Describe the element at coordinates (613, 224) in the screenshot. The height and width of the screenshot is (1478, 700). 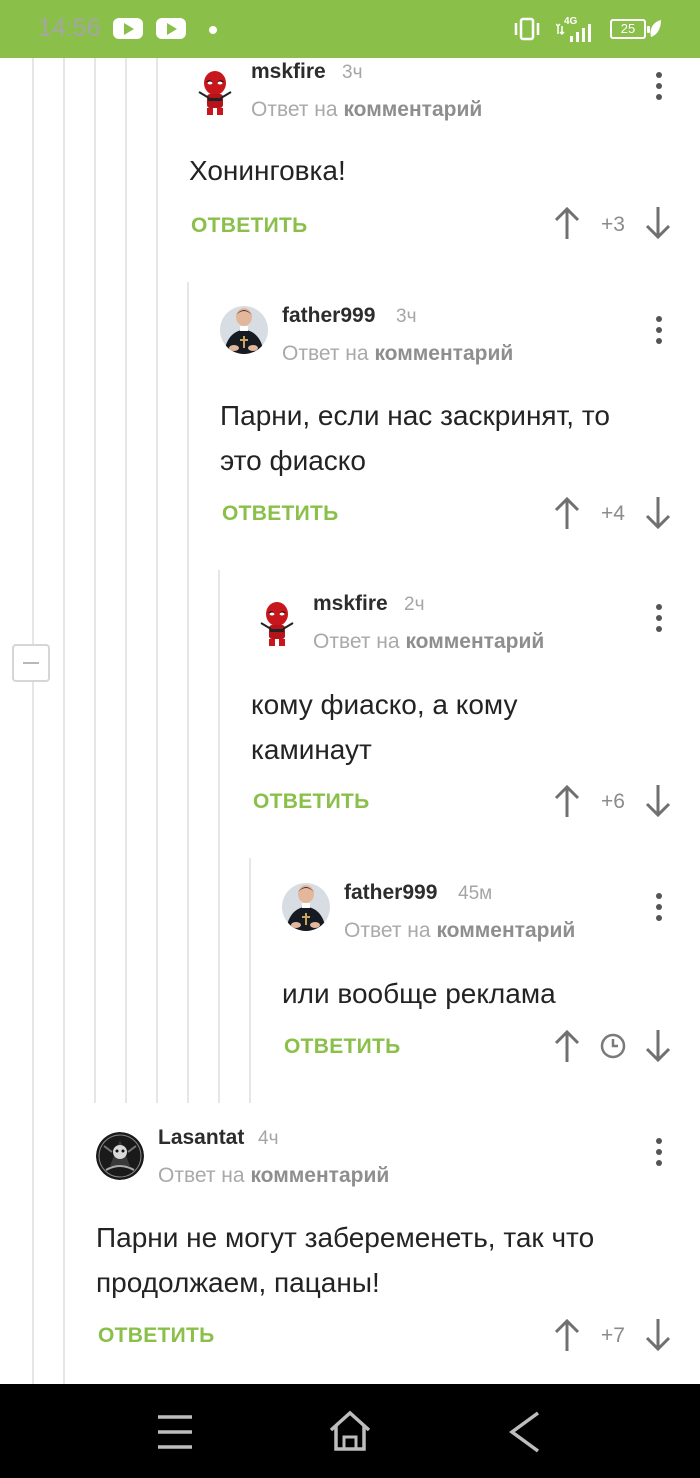
I see `comment-rating: +3` at that location.